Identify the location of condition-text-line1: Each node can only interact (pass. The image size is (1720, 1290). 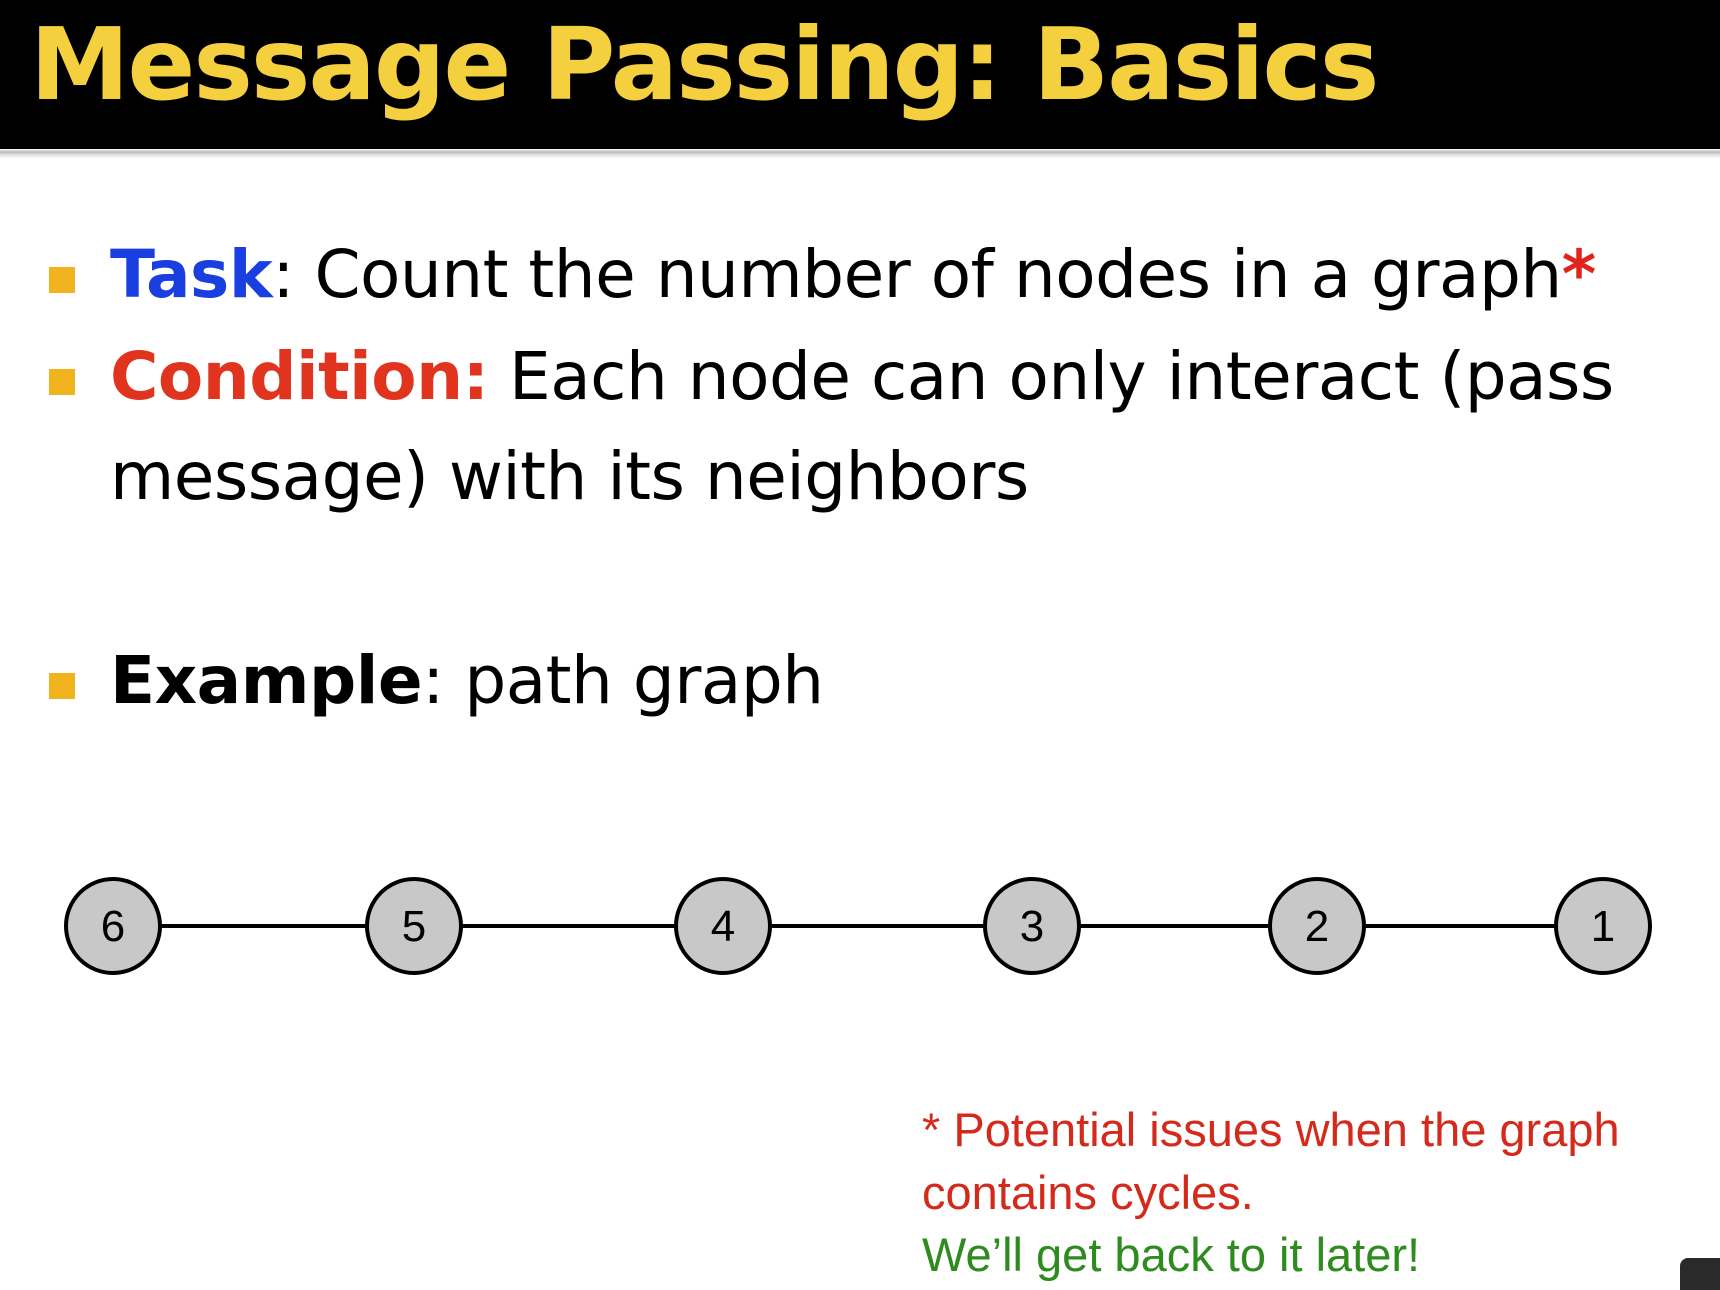
(1051, 376).